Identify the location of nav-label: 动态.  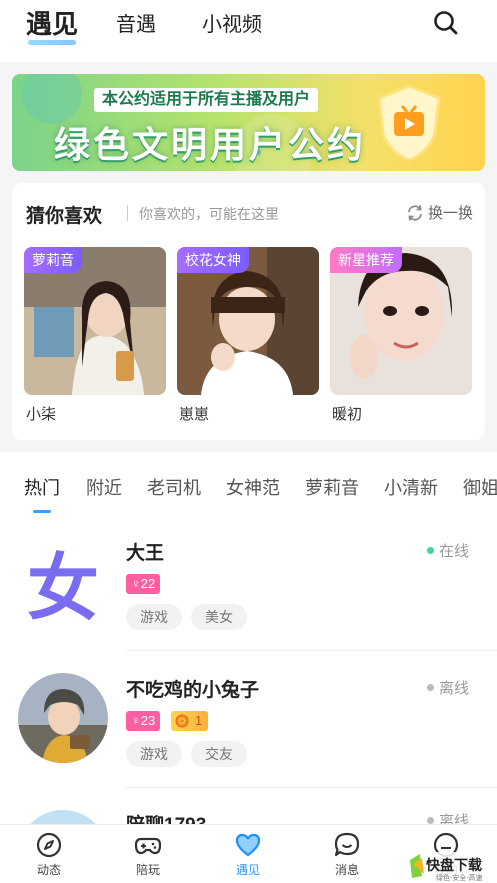
(48, 870).